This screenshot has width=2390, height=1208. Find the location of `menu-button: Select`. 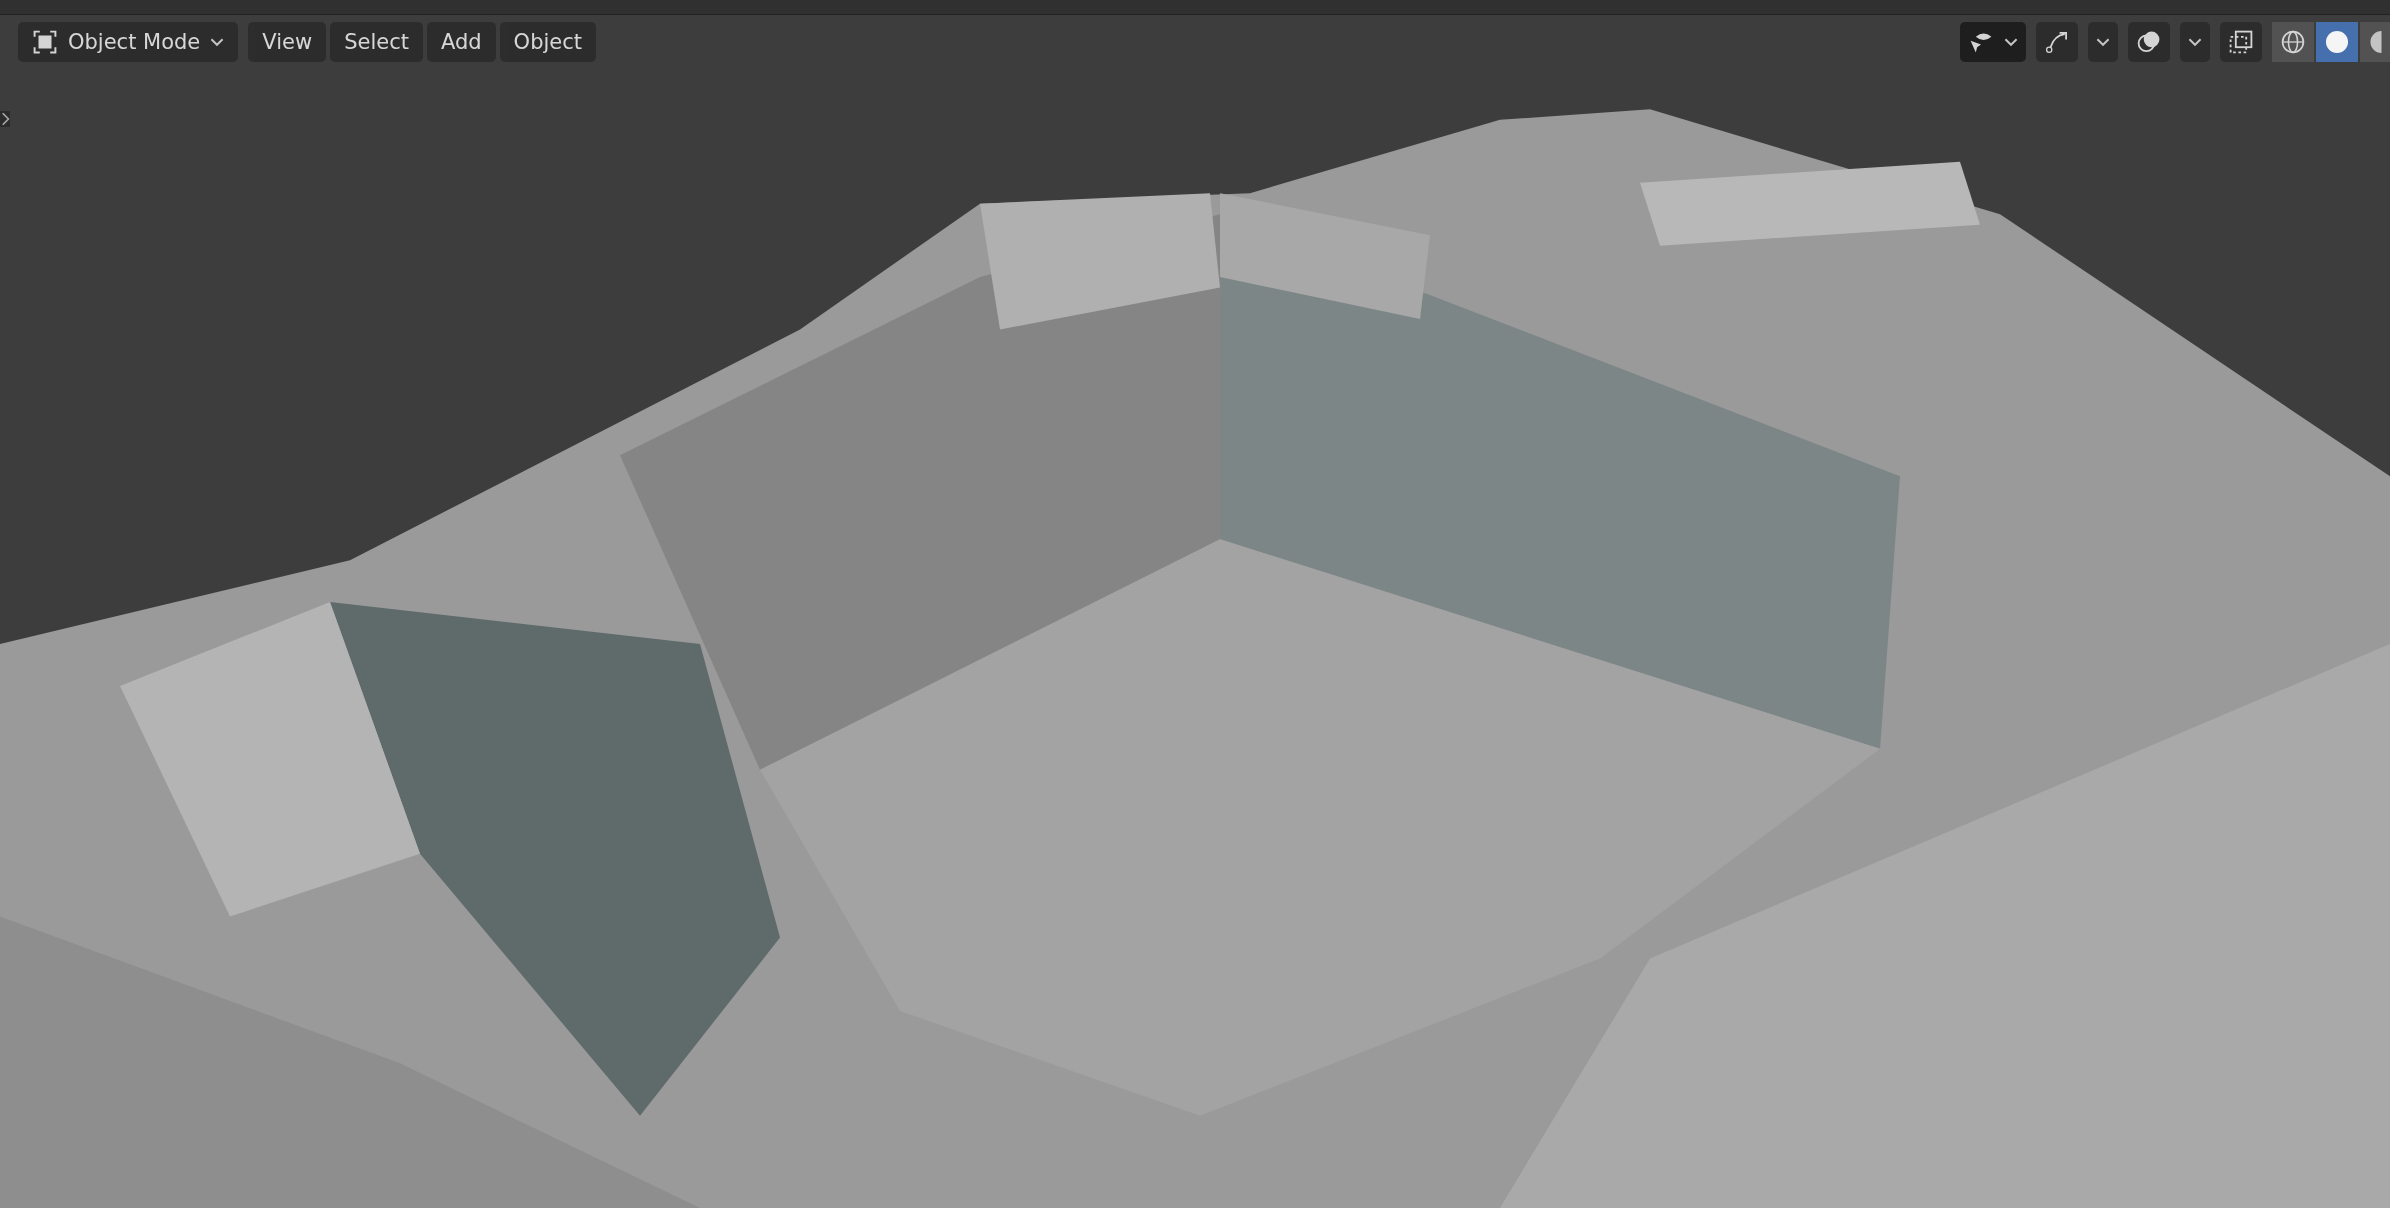

menu-button: Select is located at coordinates (376, 42).